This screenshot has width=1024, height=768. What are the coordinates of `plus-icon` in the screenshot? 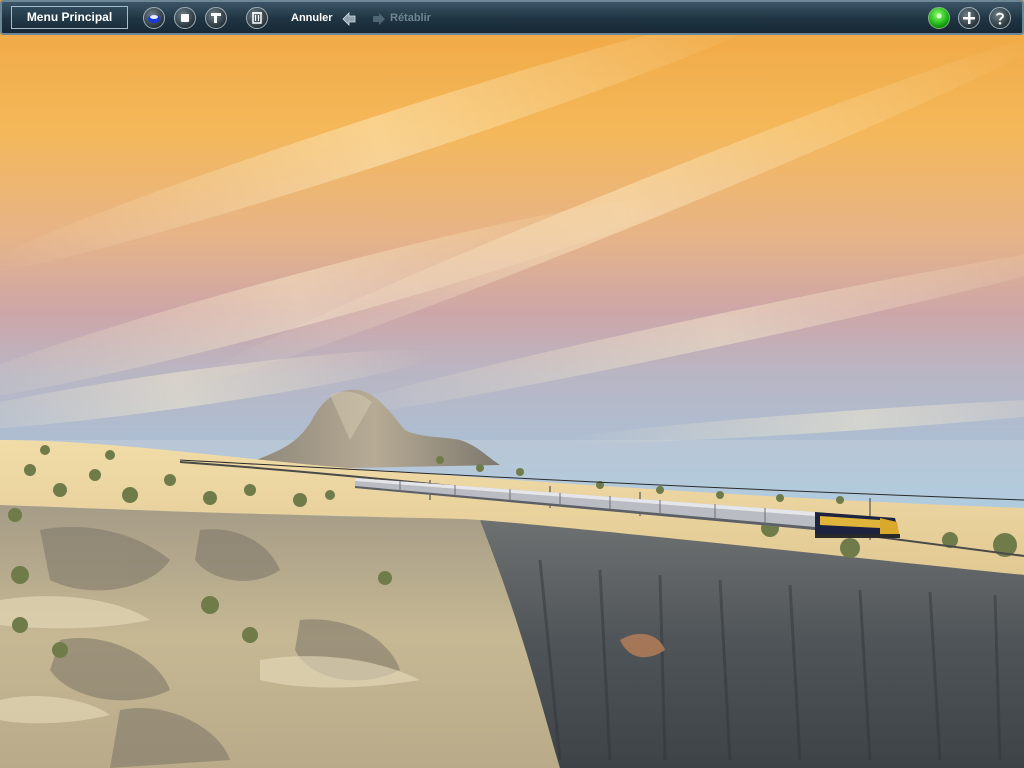 It's located at (969, 18).